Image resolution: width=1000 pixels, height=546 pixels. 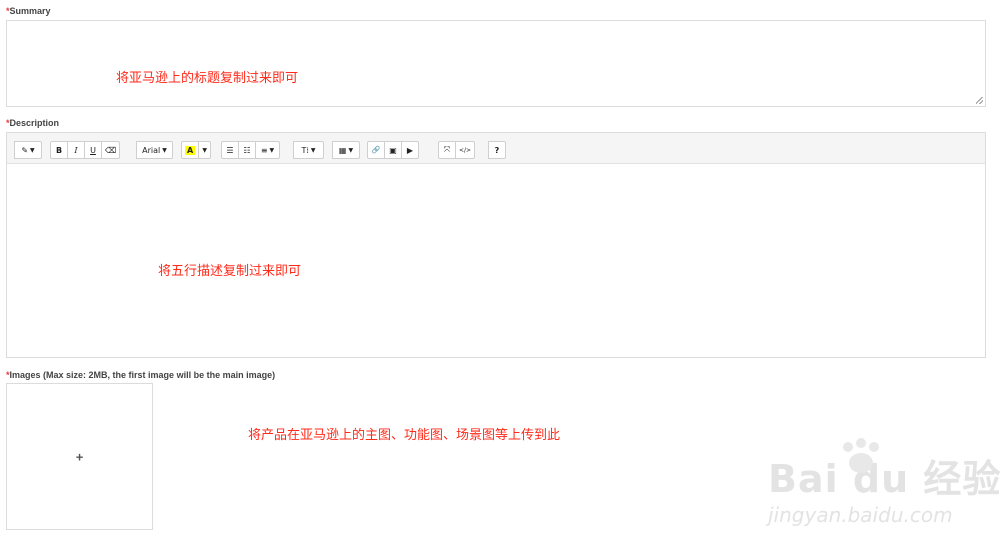 I want to click on insert-picture-button: ▣, so click(x=393, y=150).